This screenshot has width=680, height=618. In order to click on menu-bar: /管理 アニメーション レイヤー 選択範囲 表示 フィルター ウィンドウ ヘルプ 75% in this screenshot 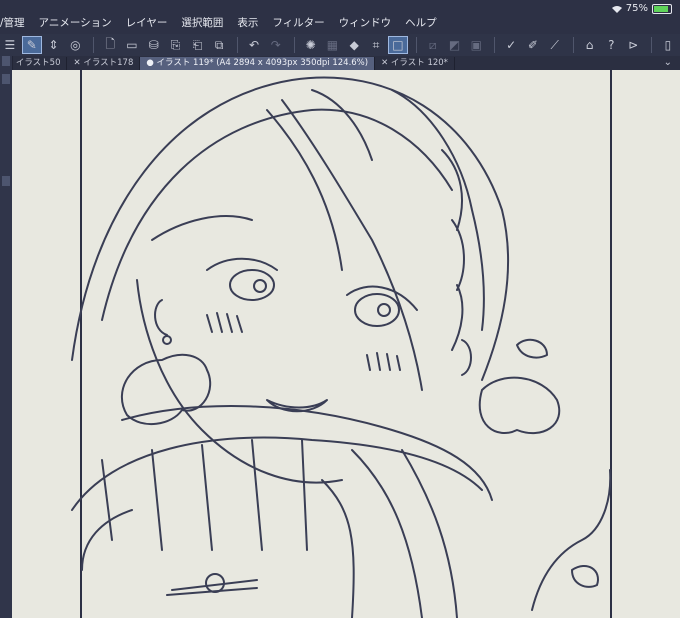, I will do `click(340, 17)`.